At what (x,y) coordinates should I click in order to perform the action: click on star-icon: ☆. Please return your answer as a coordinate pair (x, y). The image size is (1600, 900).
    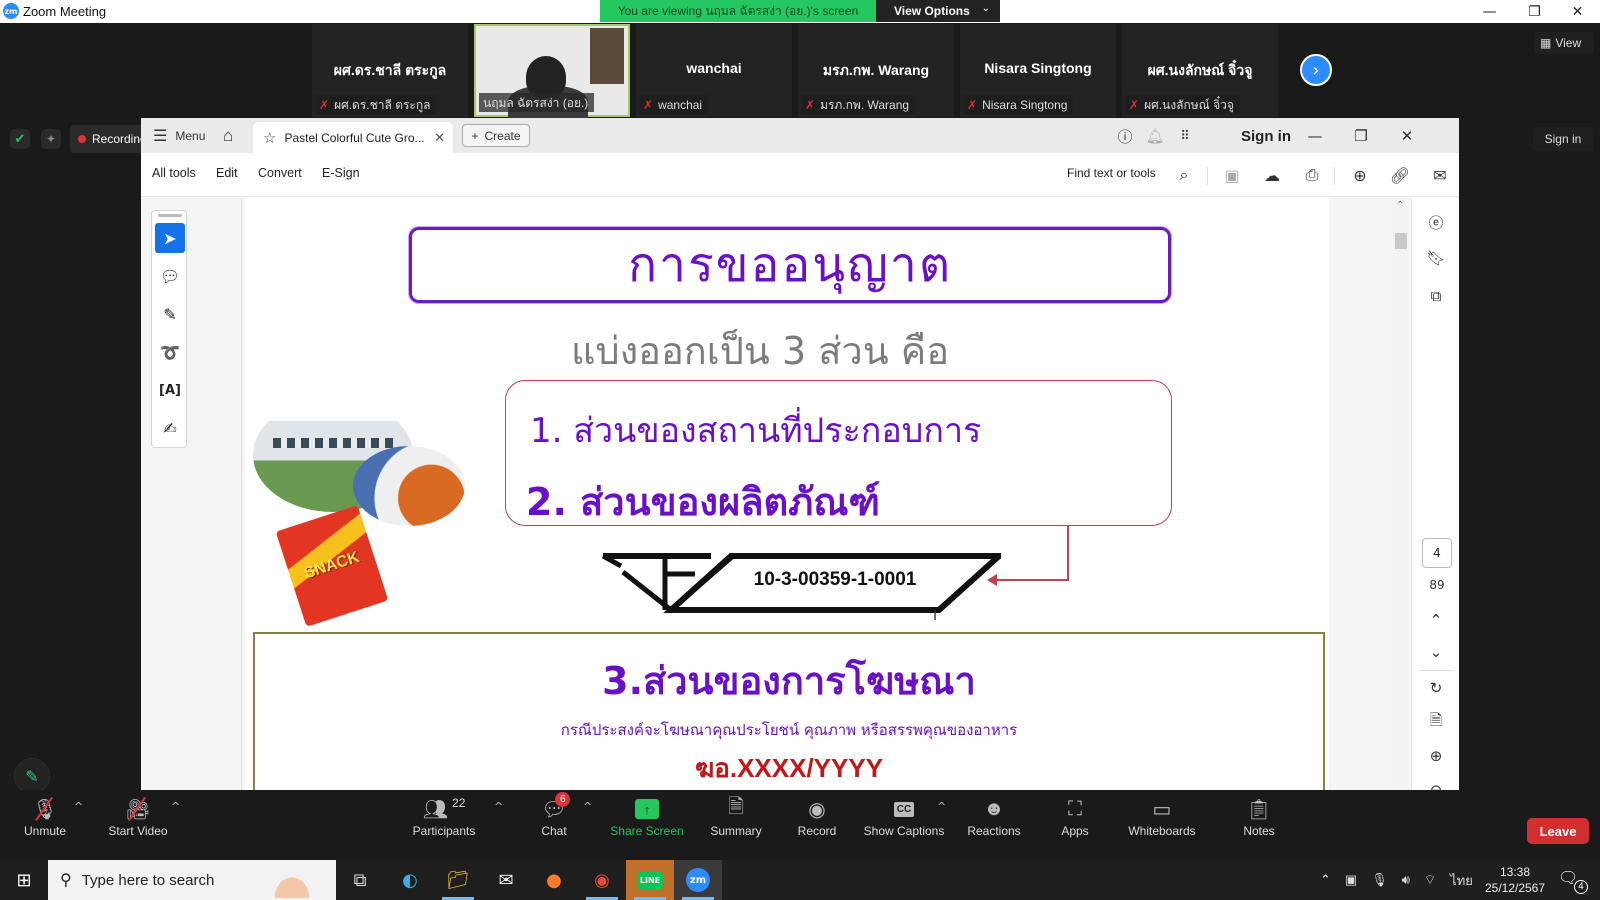
    Looking at the image, I should click on (269, 138).